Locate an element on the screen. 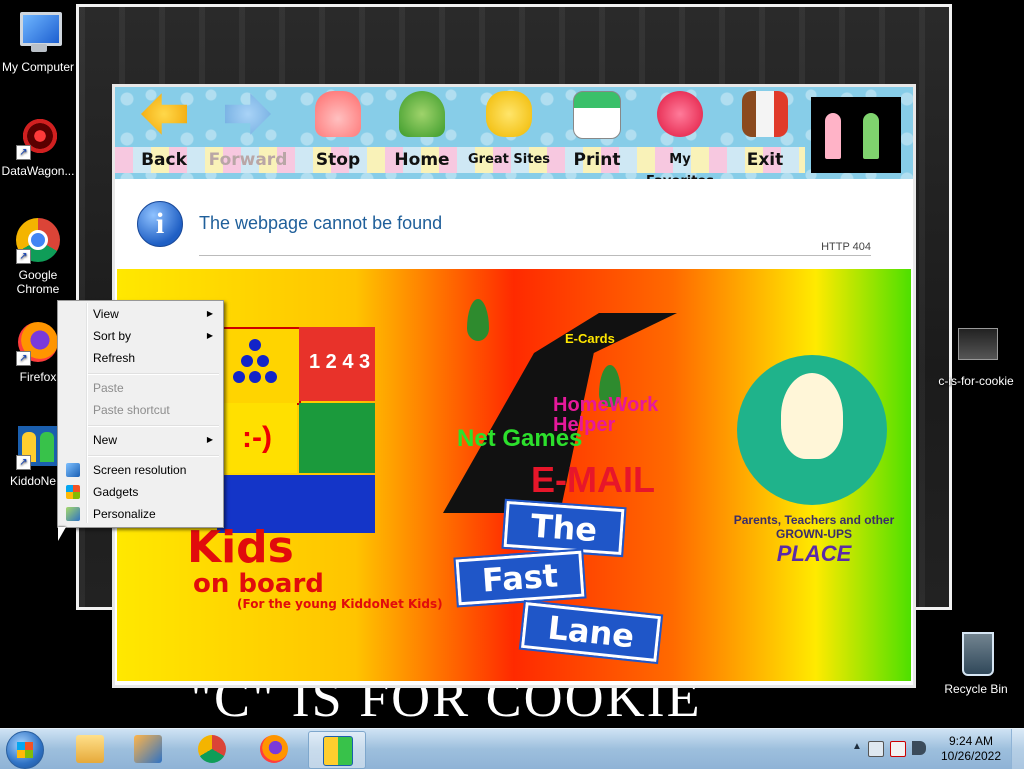  taskbar-chrome is located at coordinates (212, 749).